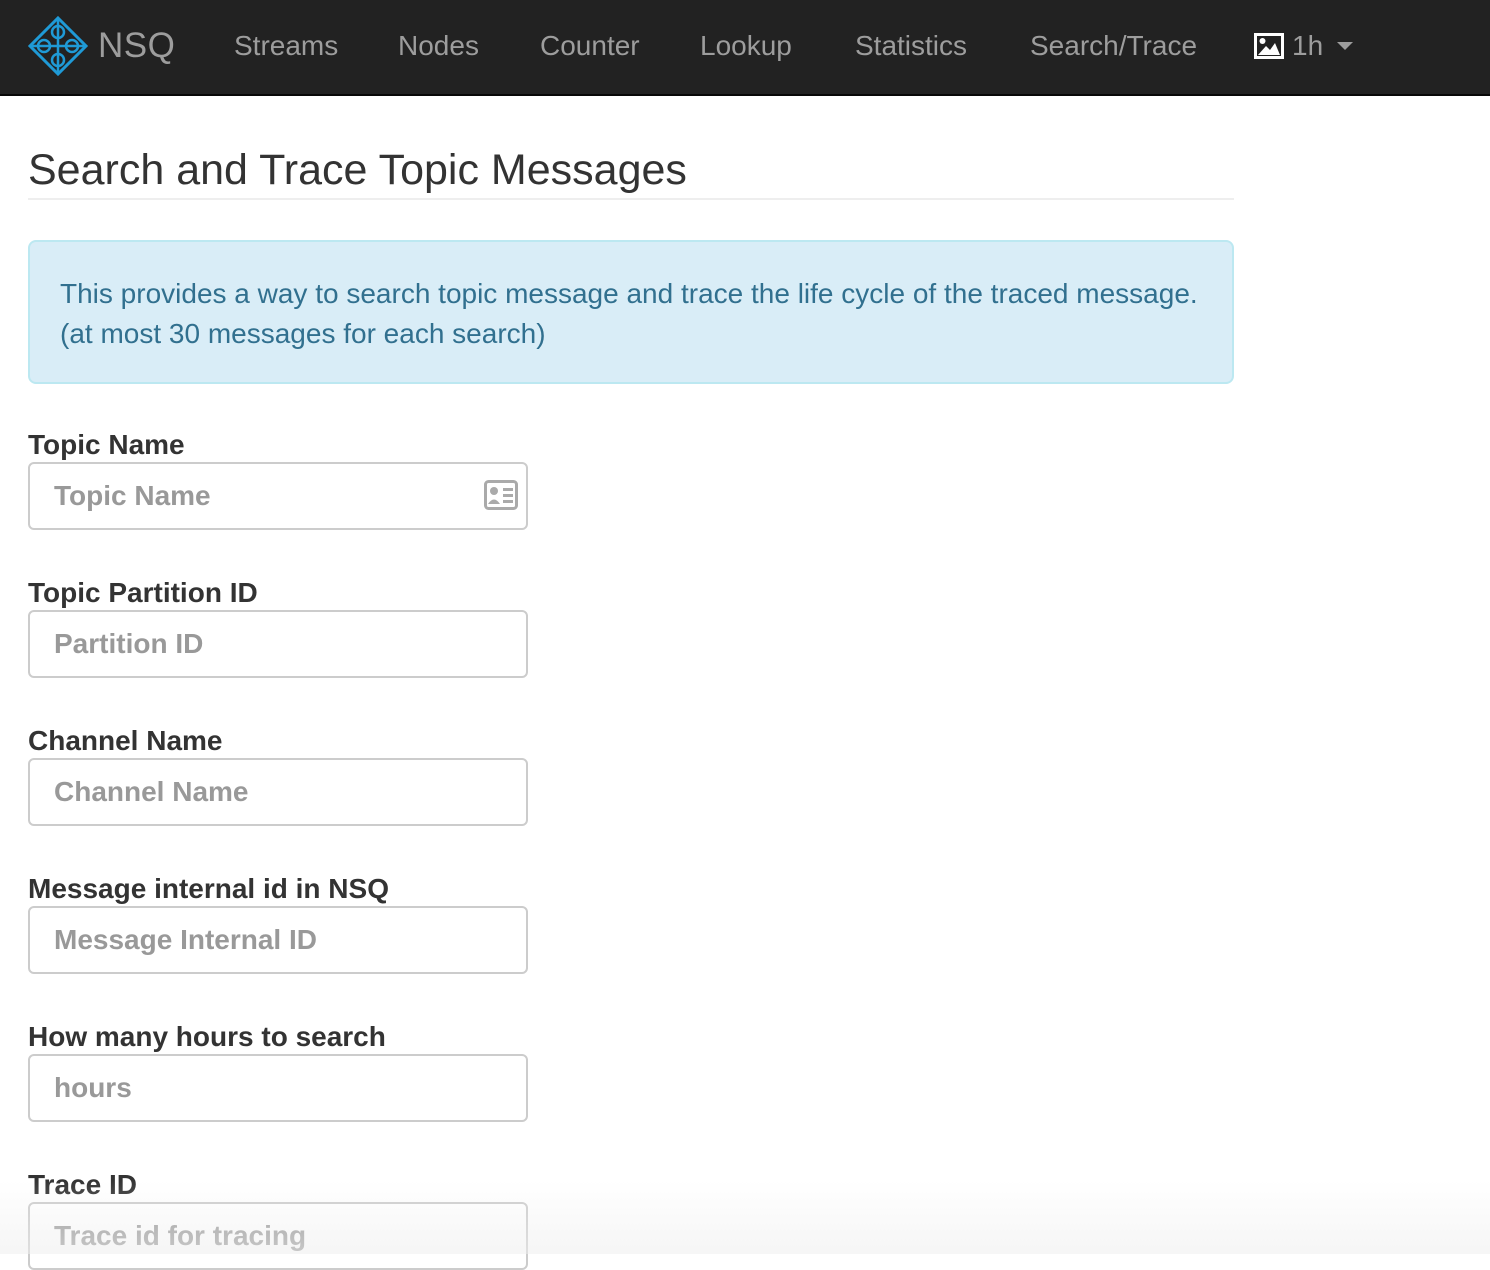 The height and width of the screenshot is (1270, 1490). I want to click on topic-name-label: Topic Name, so click(106, 444).